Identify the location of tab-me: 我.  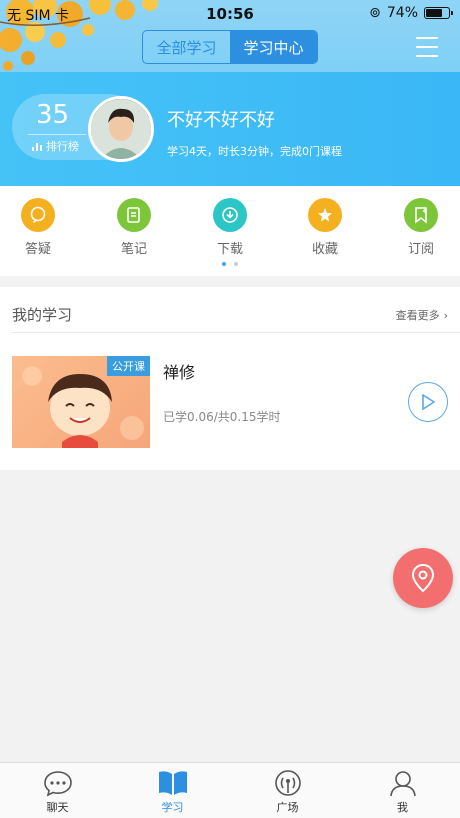
(402, 790).